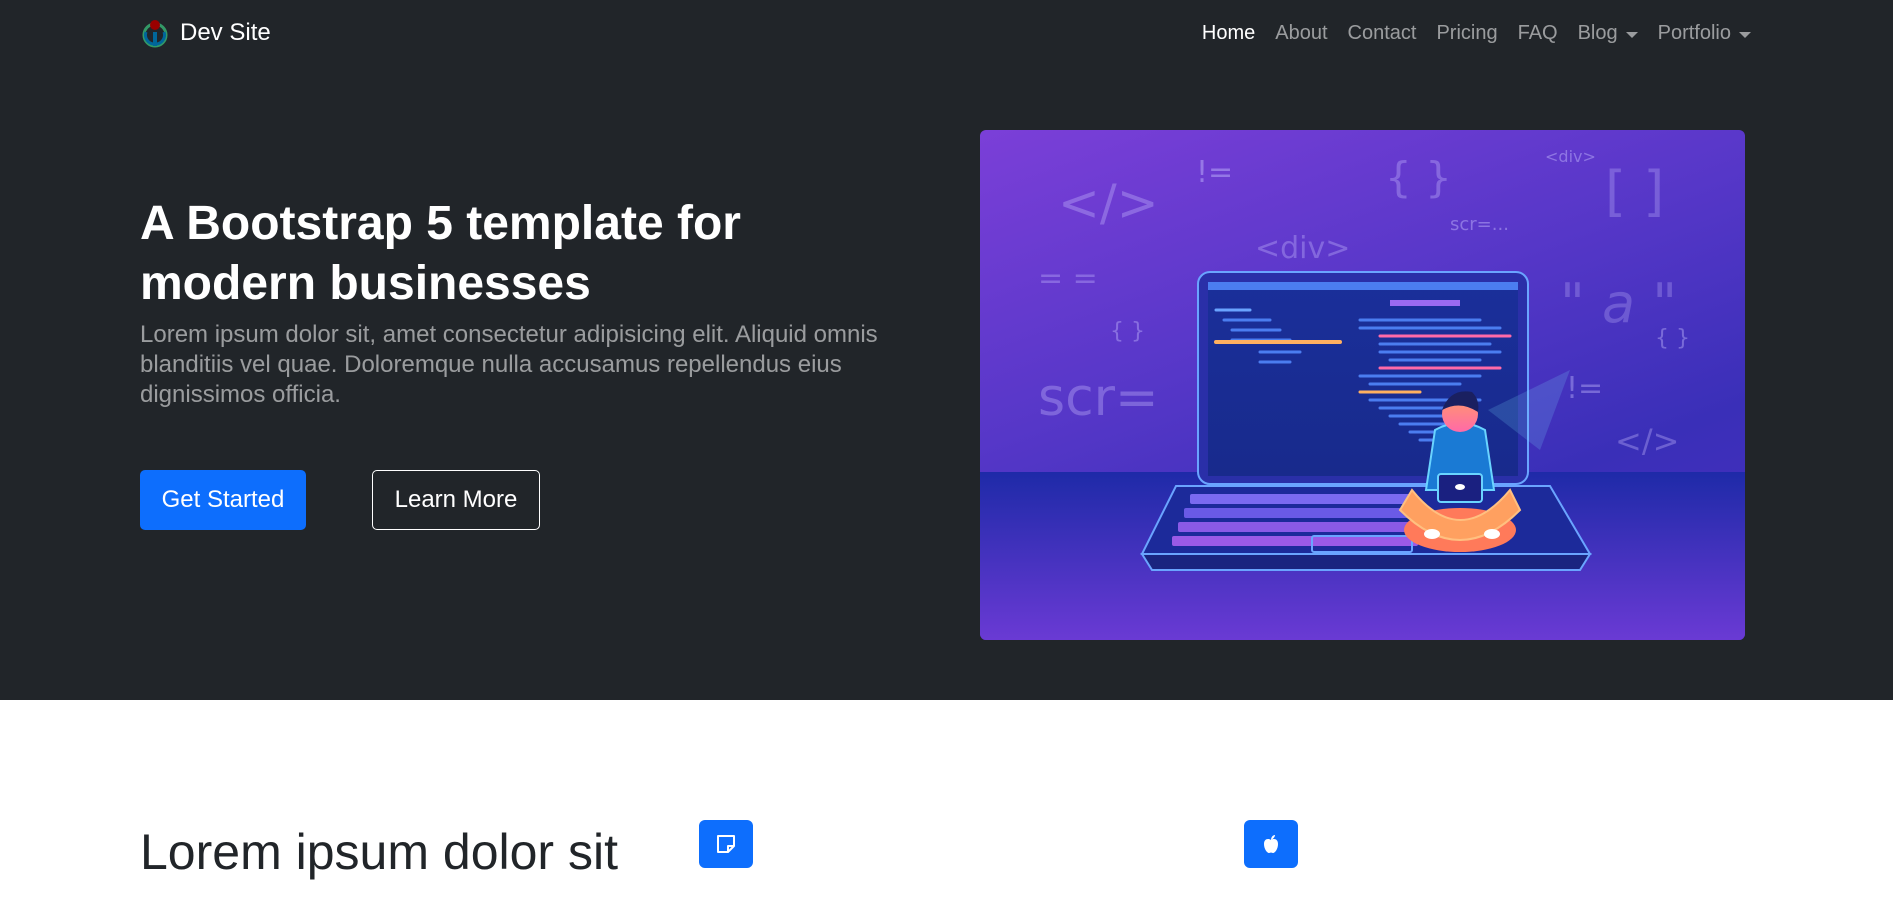 The image size is (1893, 897). What do you see at coordinates (1694, 33) in the screenshot?
I see `nav-dropdown-portfolio-label: Portfolio` at bounding box center [1694, 33].